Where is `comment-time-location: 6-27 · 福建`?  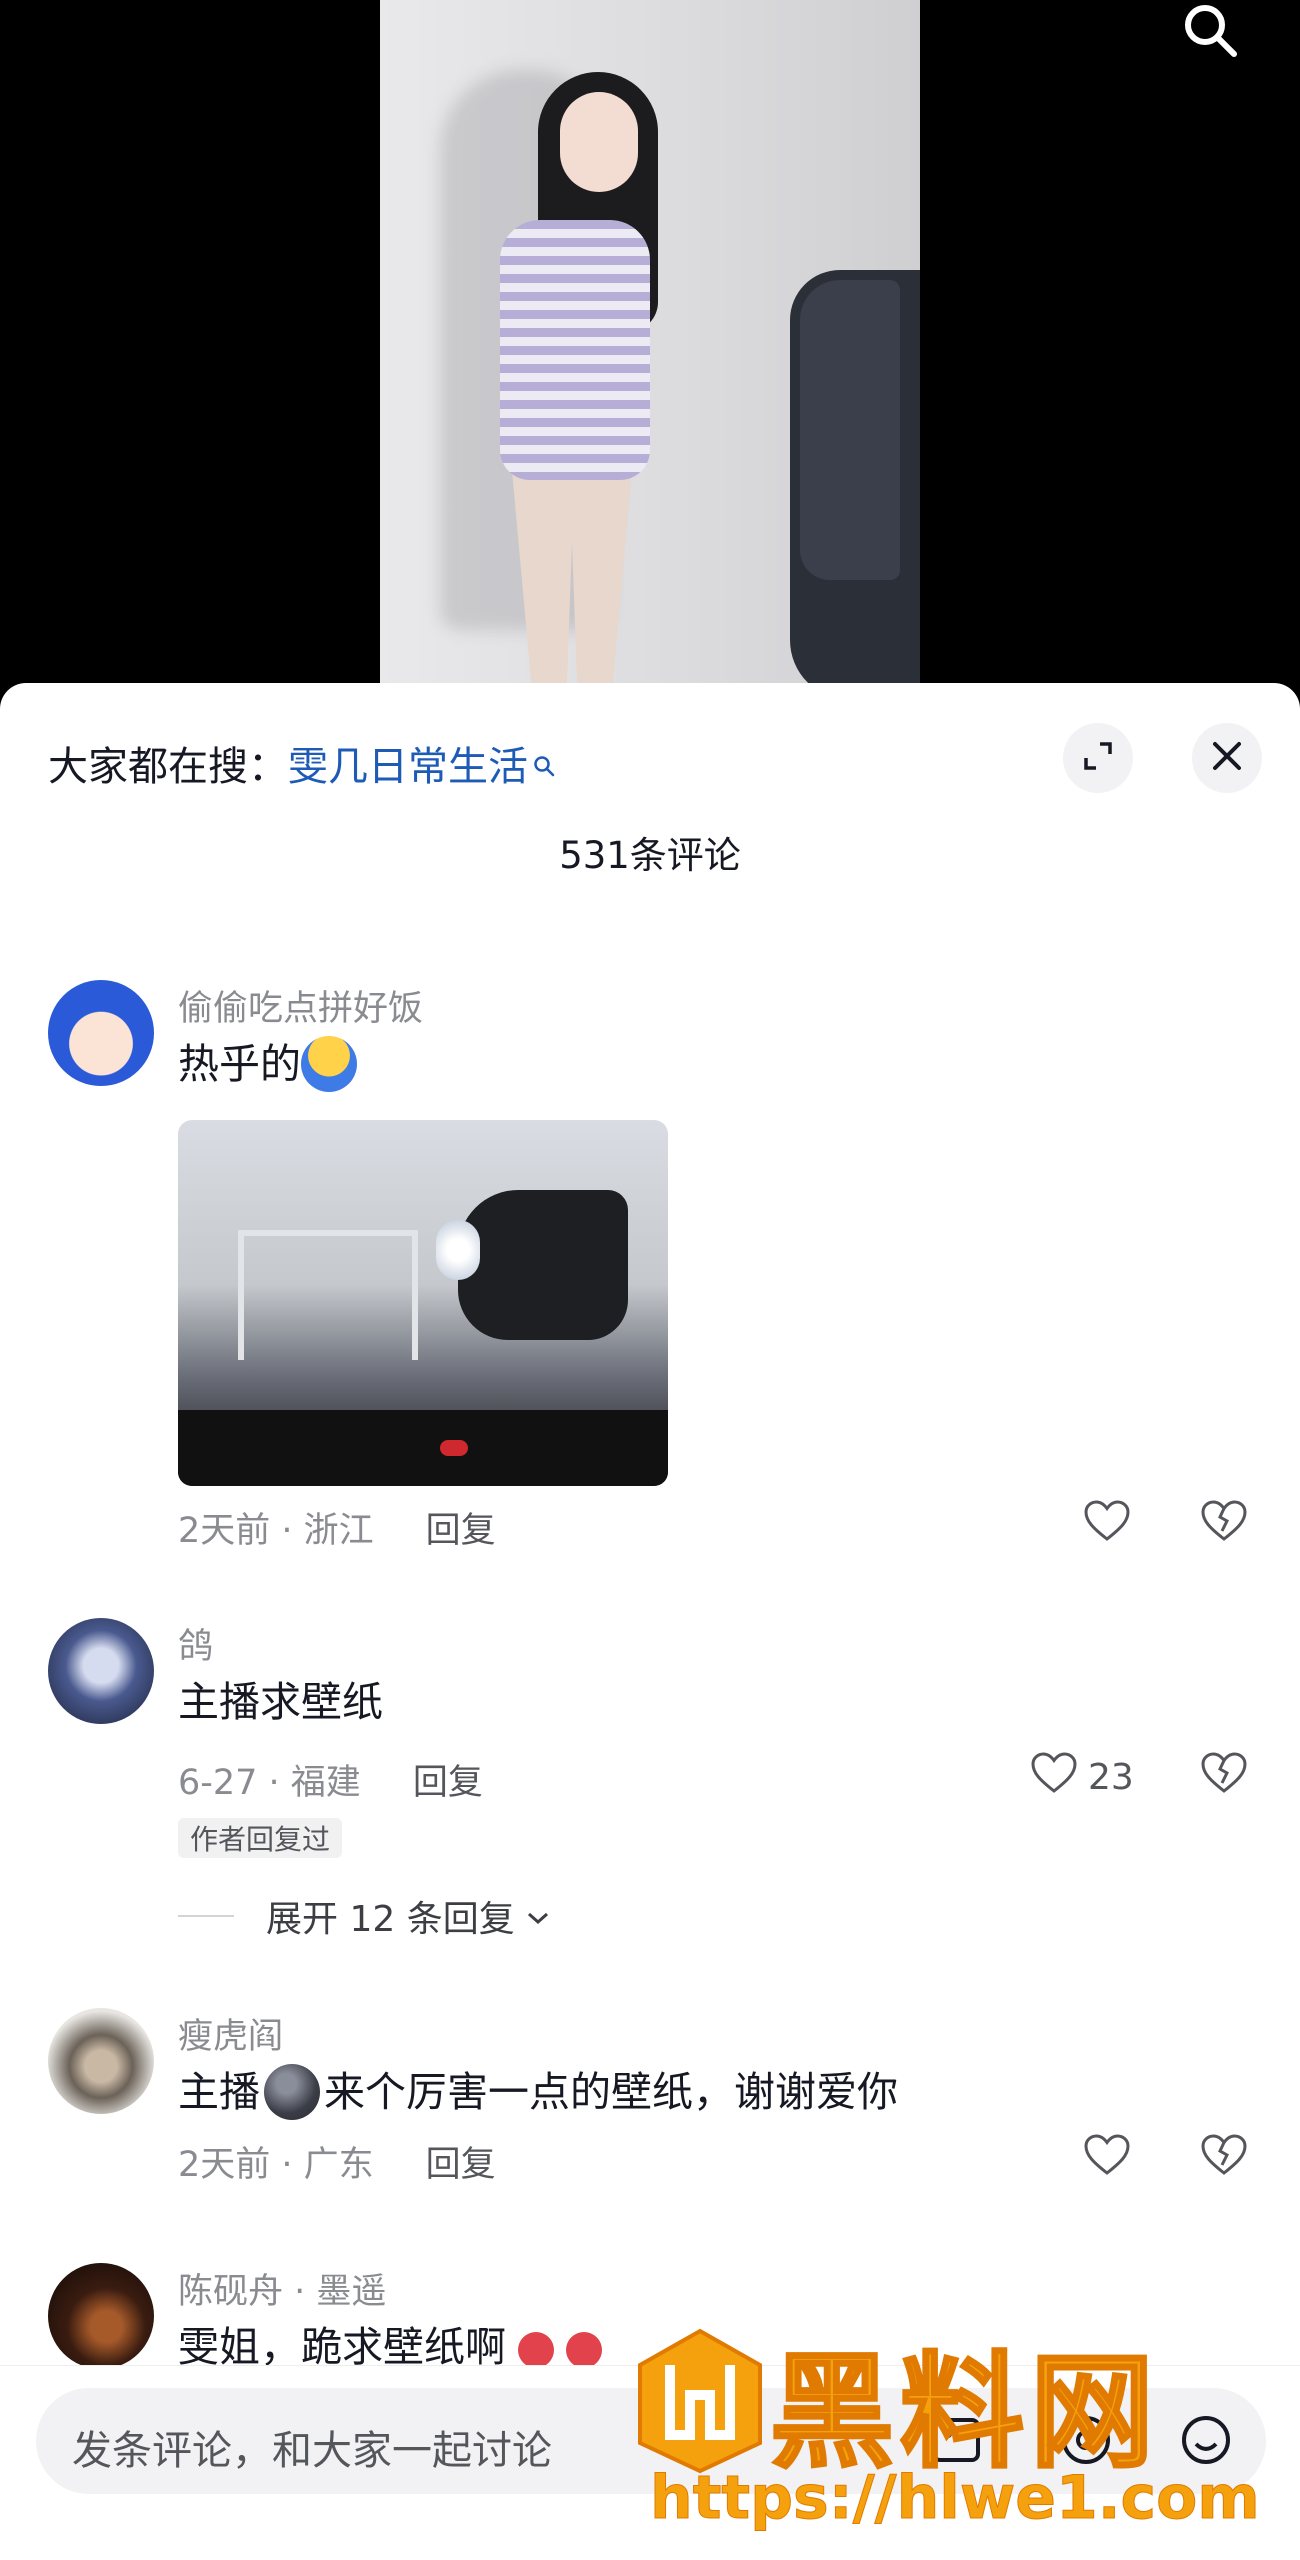
comment-time-location: 6-27 · 福建 is located at coordinates (269, 1783).